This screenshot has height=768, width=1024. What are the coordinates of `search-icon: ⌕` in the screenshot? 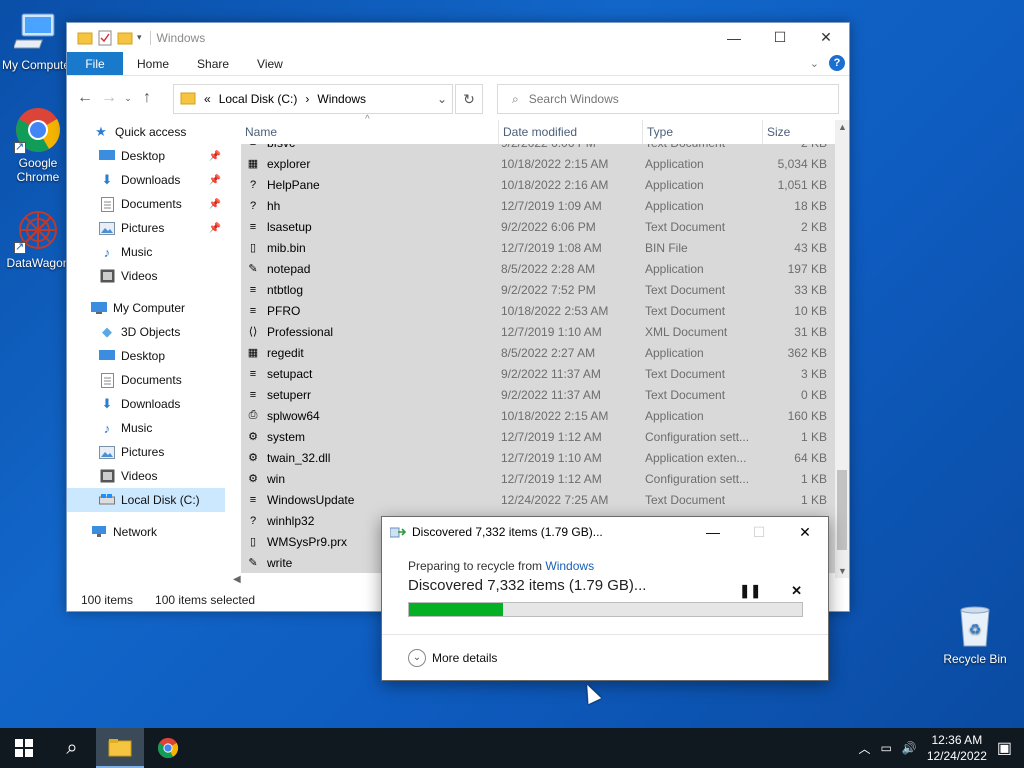 It's located at (72, 748).